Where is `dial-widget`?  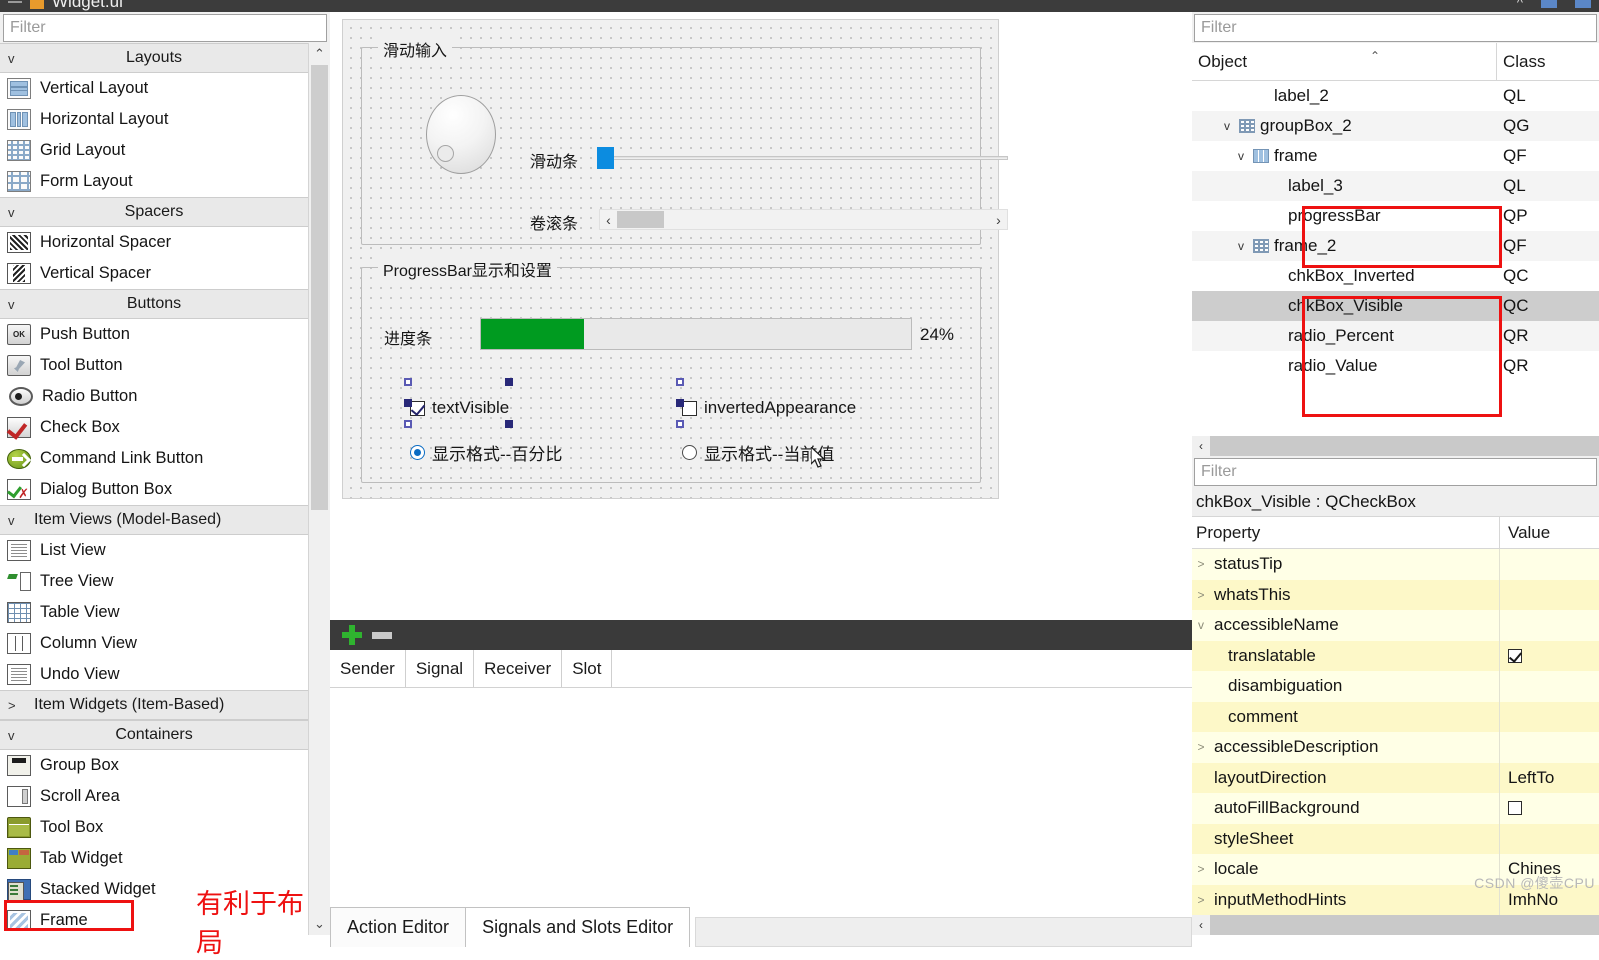
dial-widget is located at coordinates (461, 134).